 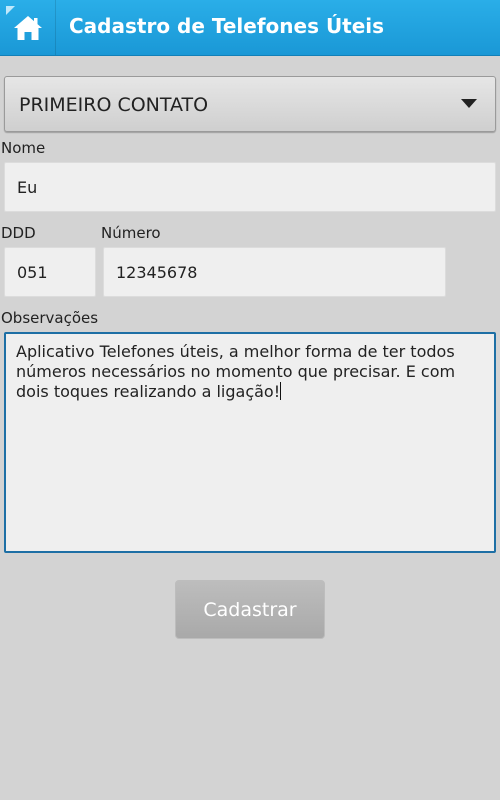 What do you see at coordinates (250, 104) in the screenshot?
I see `contact-type-dropdown: PRIMEIRO CONTATO` at bounding box center [250, 104].